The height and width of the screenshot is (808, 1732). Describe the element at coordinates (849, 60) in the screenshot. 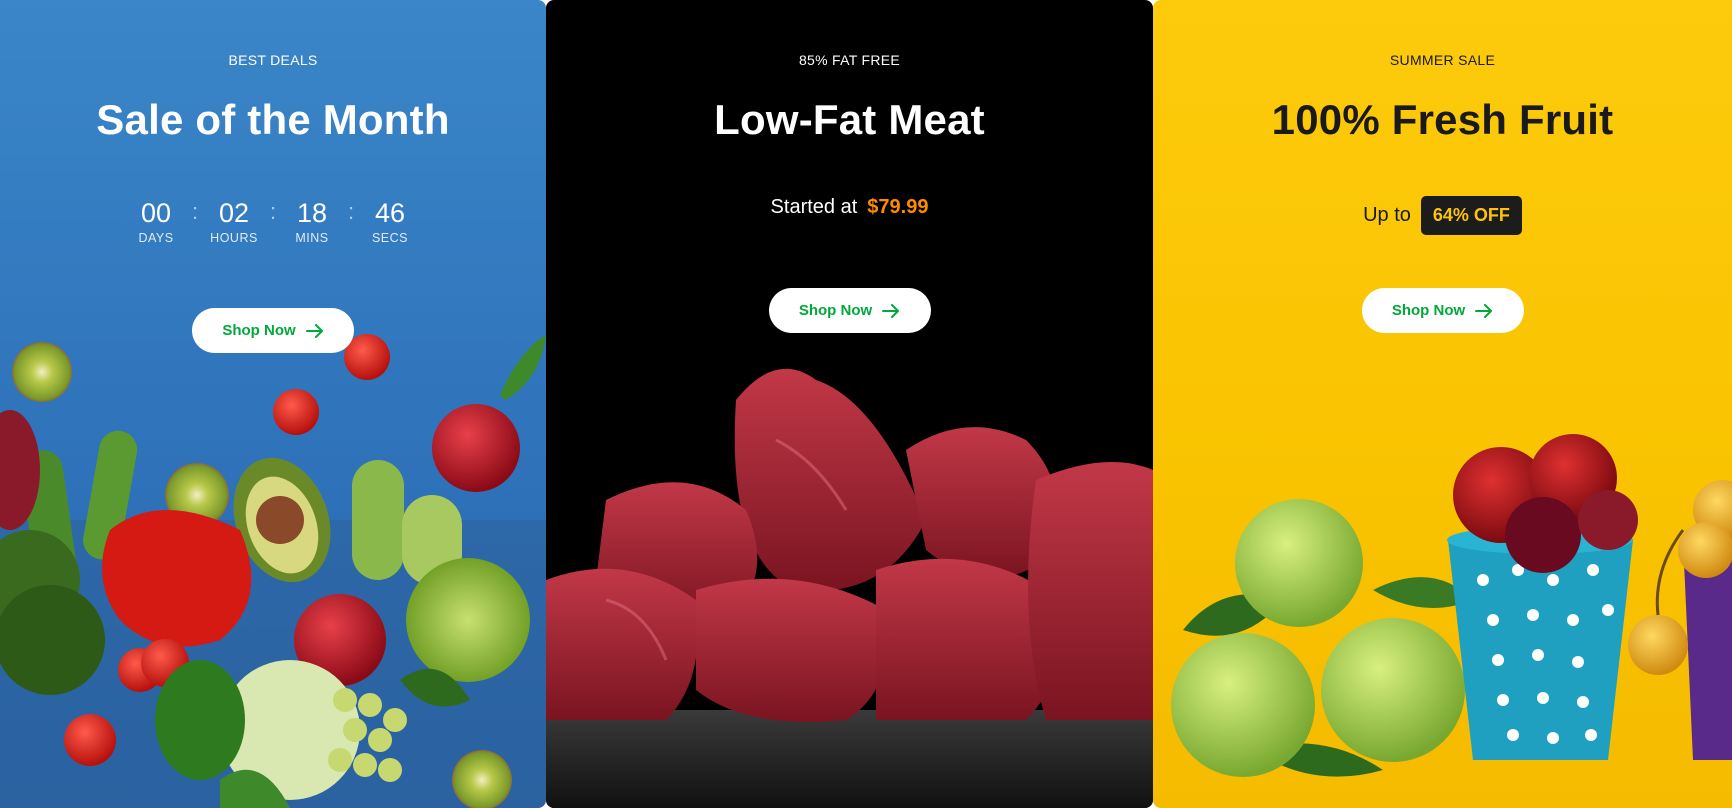

I see `eyebrow-text: 85% FAT FREE` at that location.